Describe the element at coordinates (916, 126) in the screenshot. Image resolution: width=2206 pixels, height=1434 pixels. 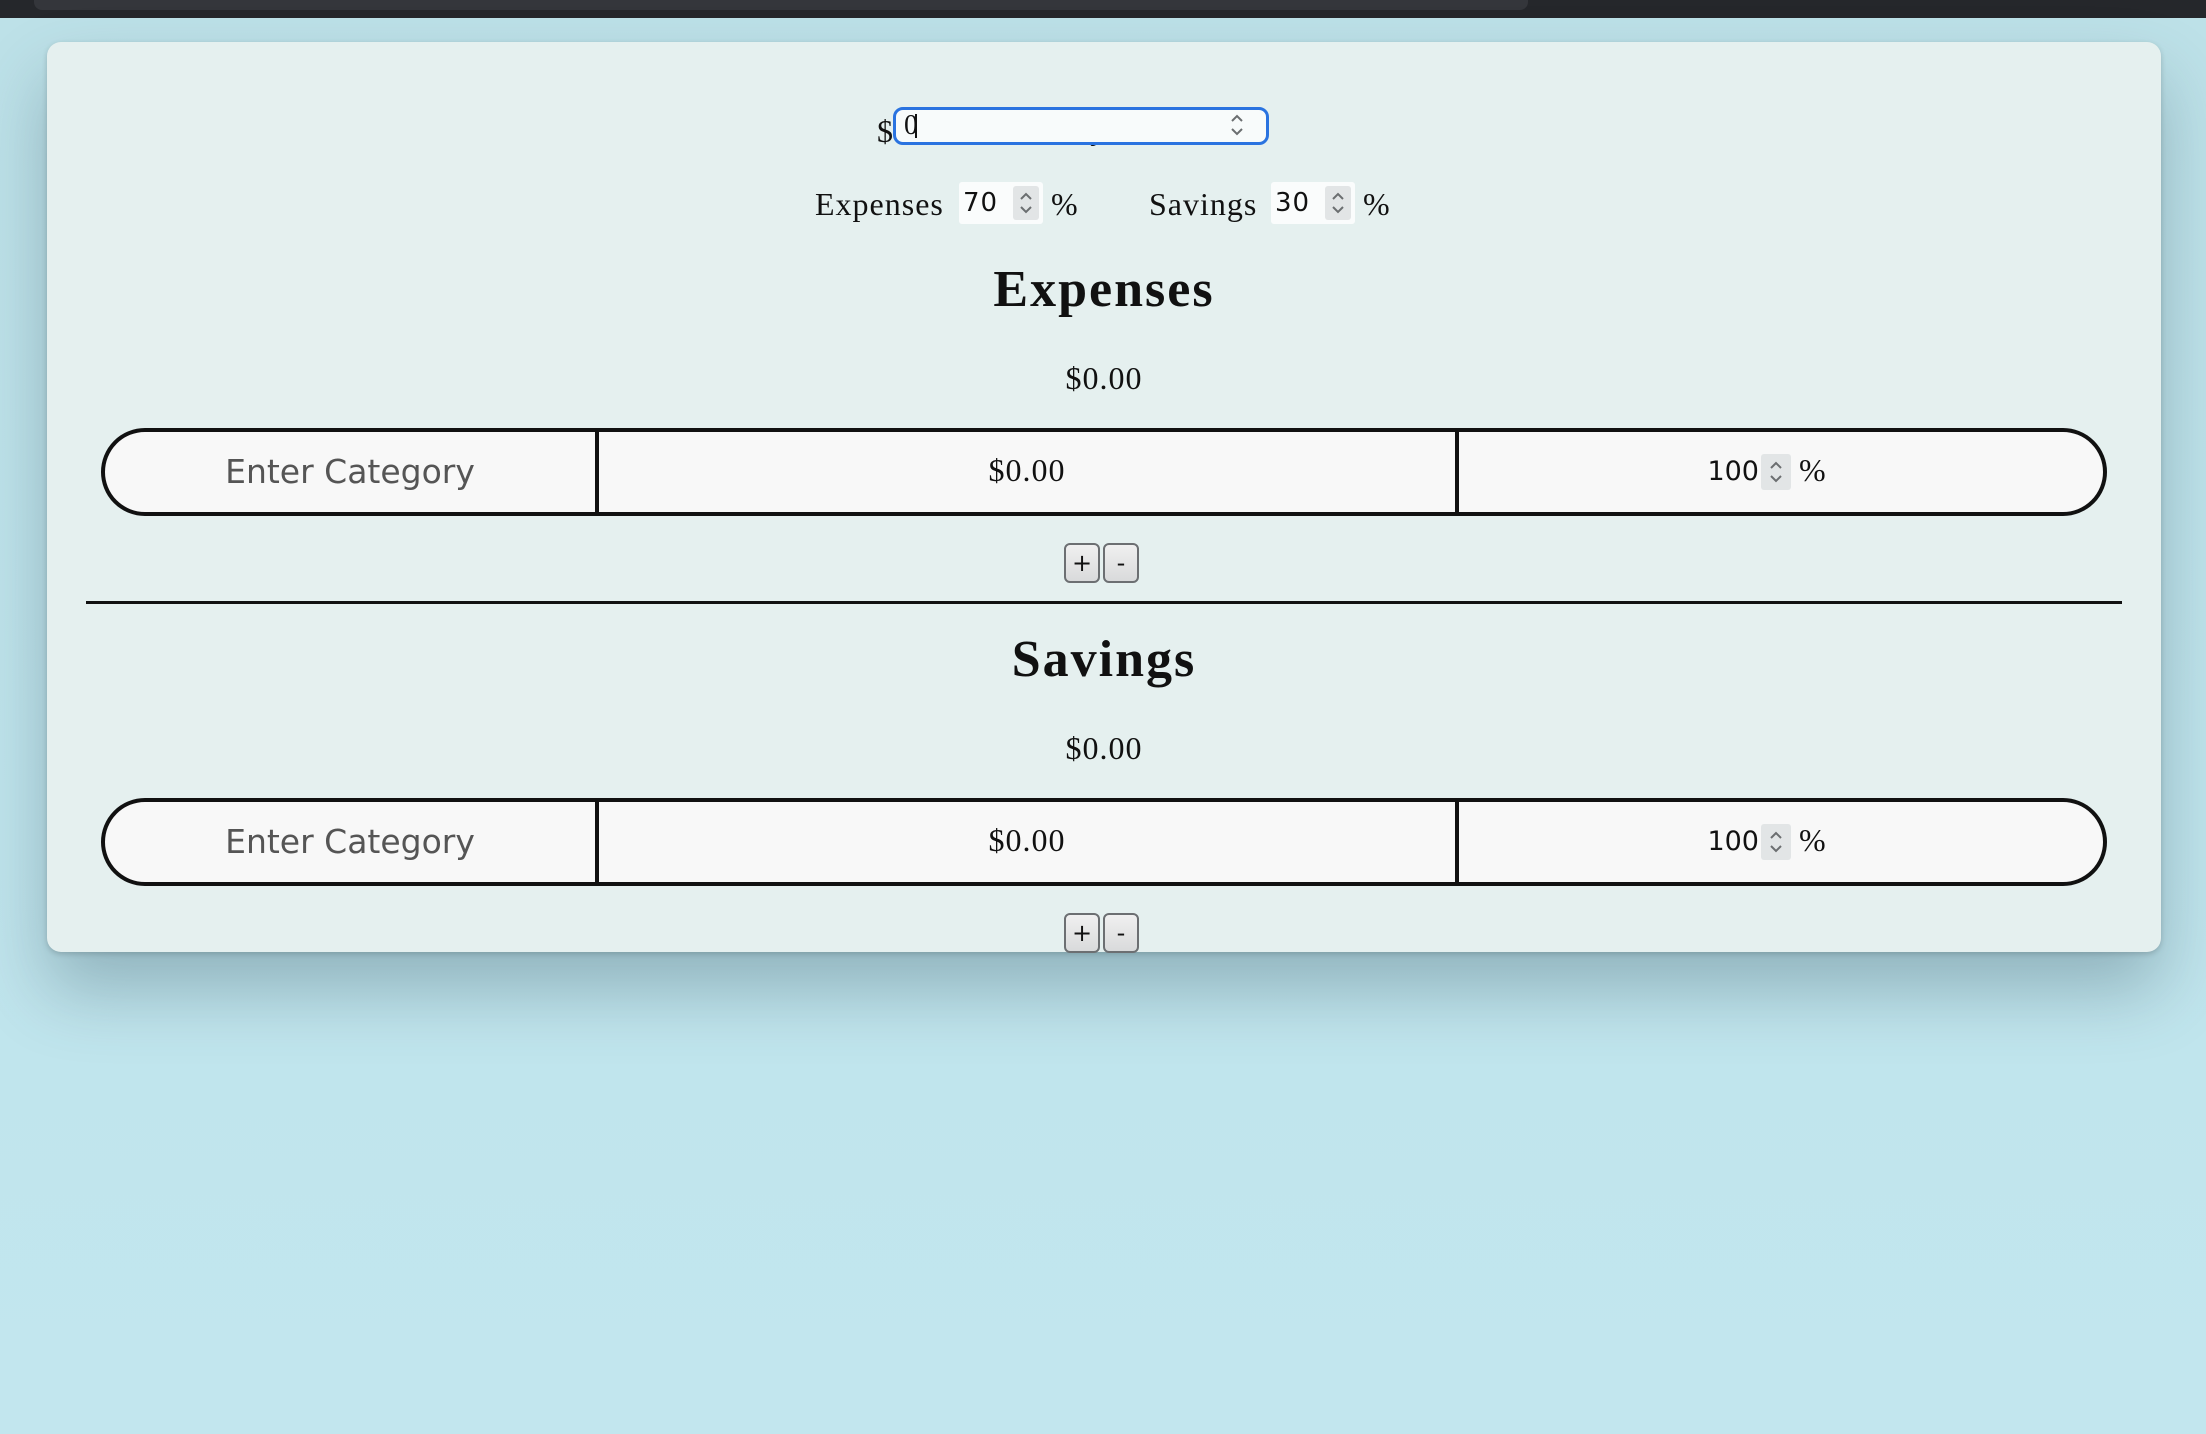
I see `text-cursor` at that location.